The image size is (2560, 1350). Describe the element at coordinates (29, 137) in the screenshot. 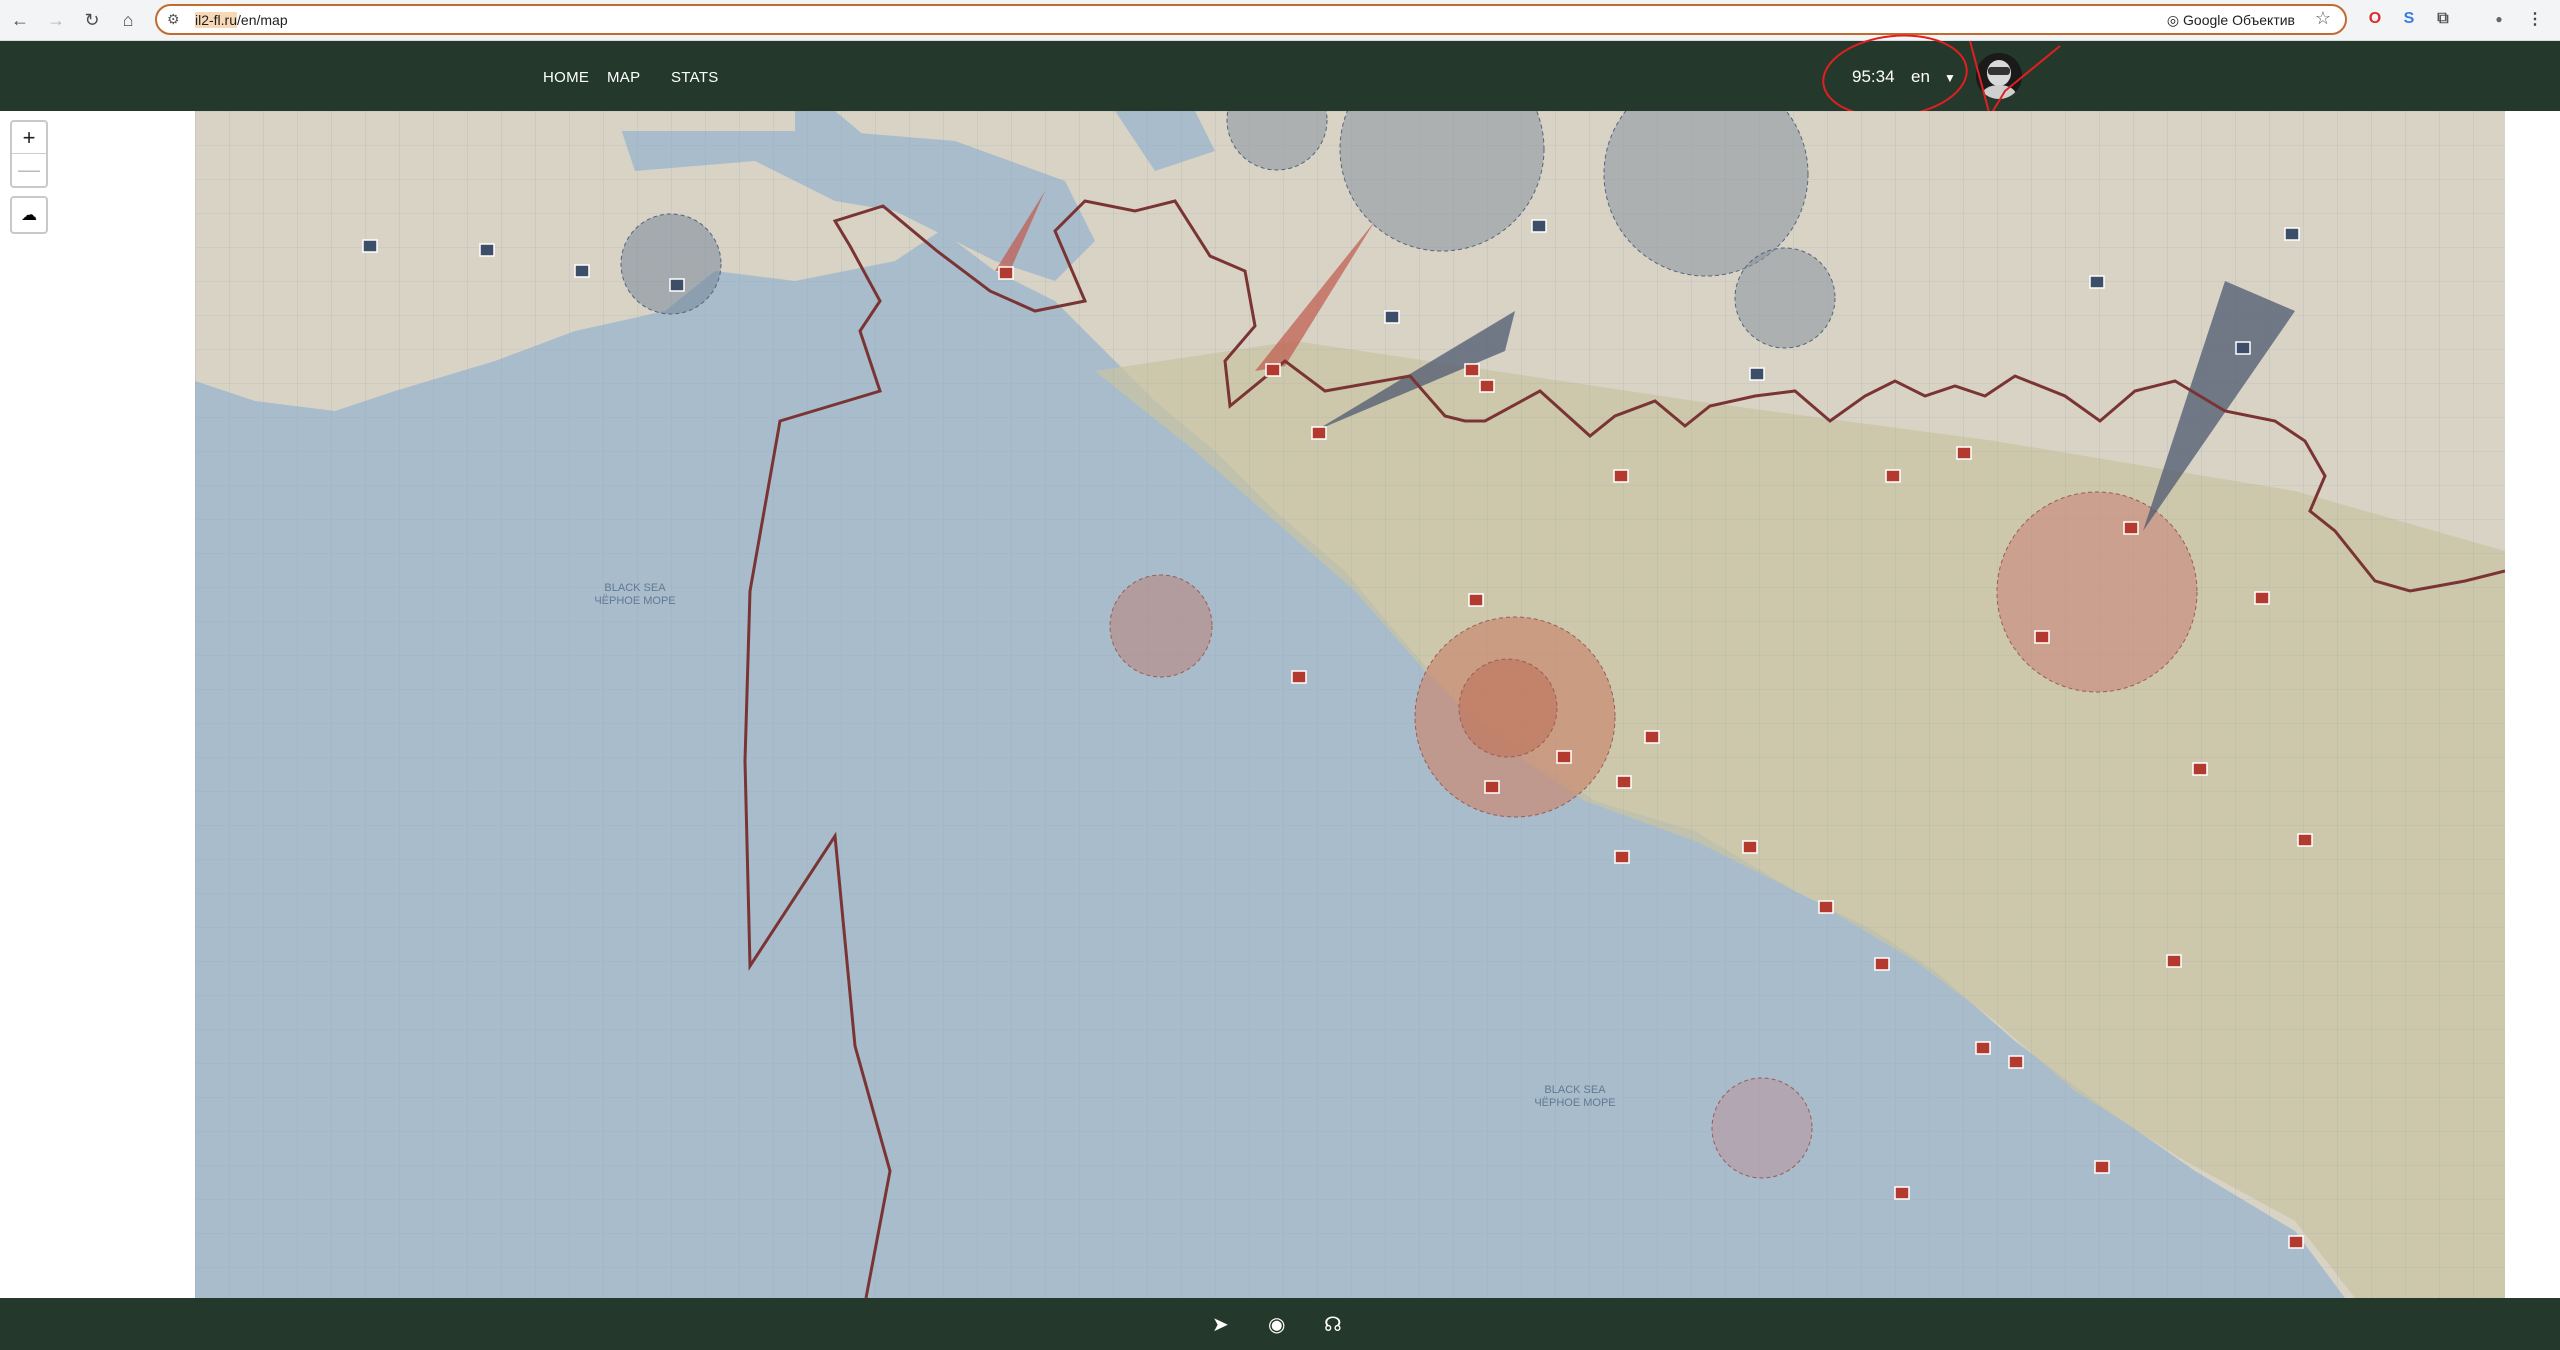

I see `zoom-in-button: +` at that location.